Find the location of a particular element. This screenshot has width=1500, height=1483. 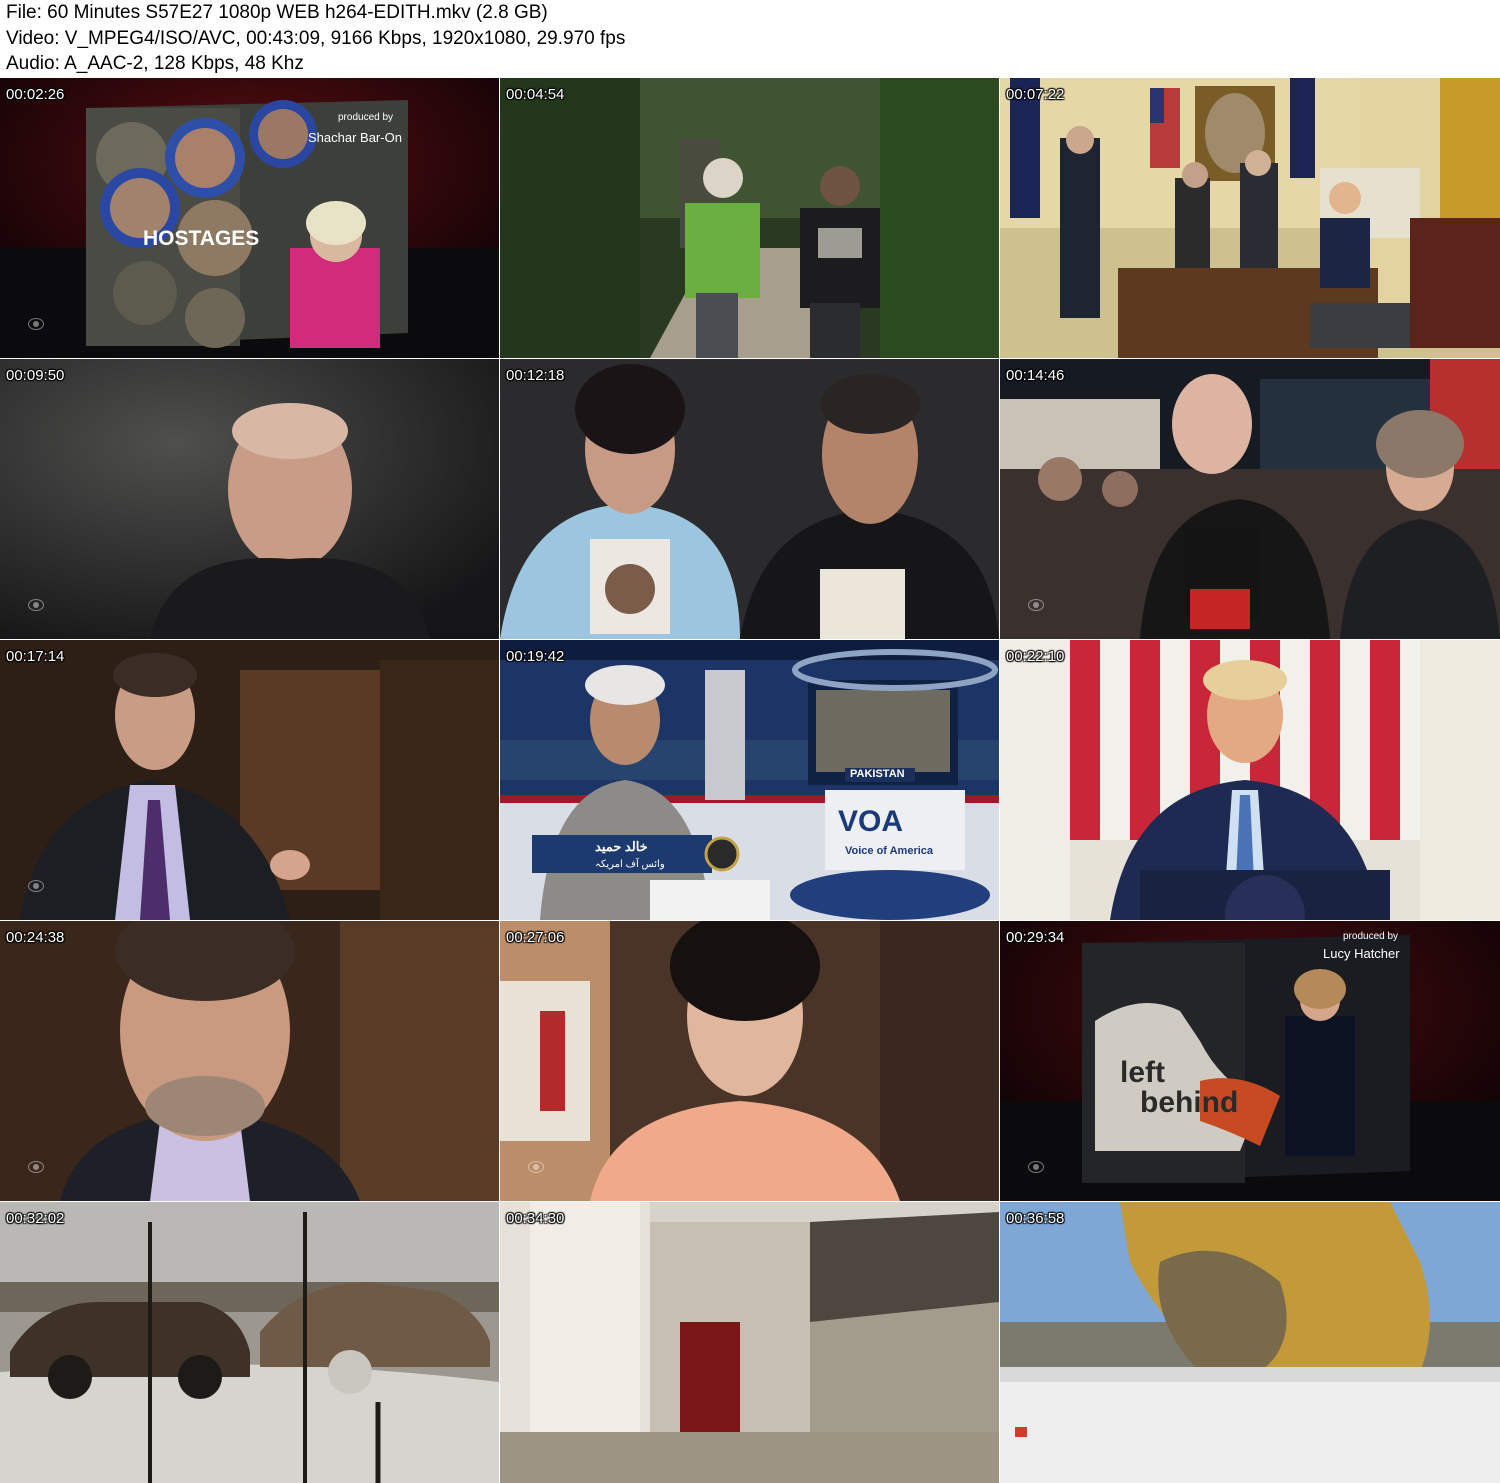

thumbnail-14: 00:34:30 is located at coordinates (749, 1342).